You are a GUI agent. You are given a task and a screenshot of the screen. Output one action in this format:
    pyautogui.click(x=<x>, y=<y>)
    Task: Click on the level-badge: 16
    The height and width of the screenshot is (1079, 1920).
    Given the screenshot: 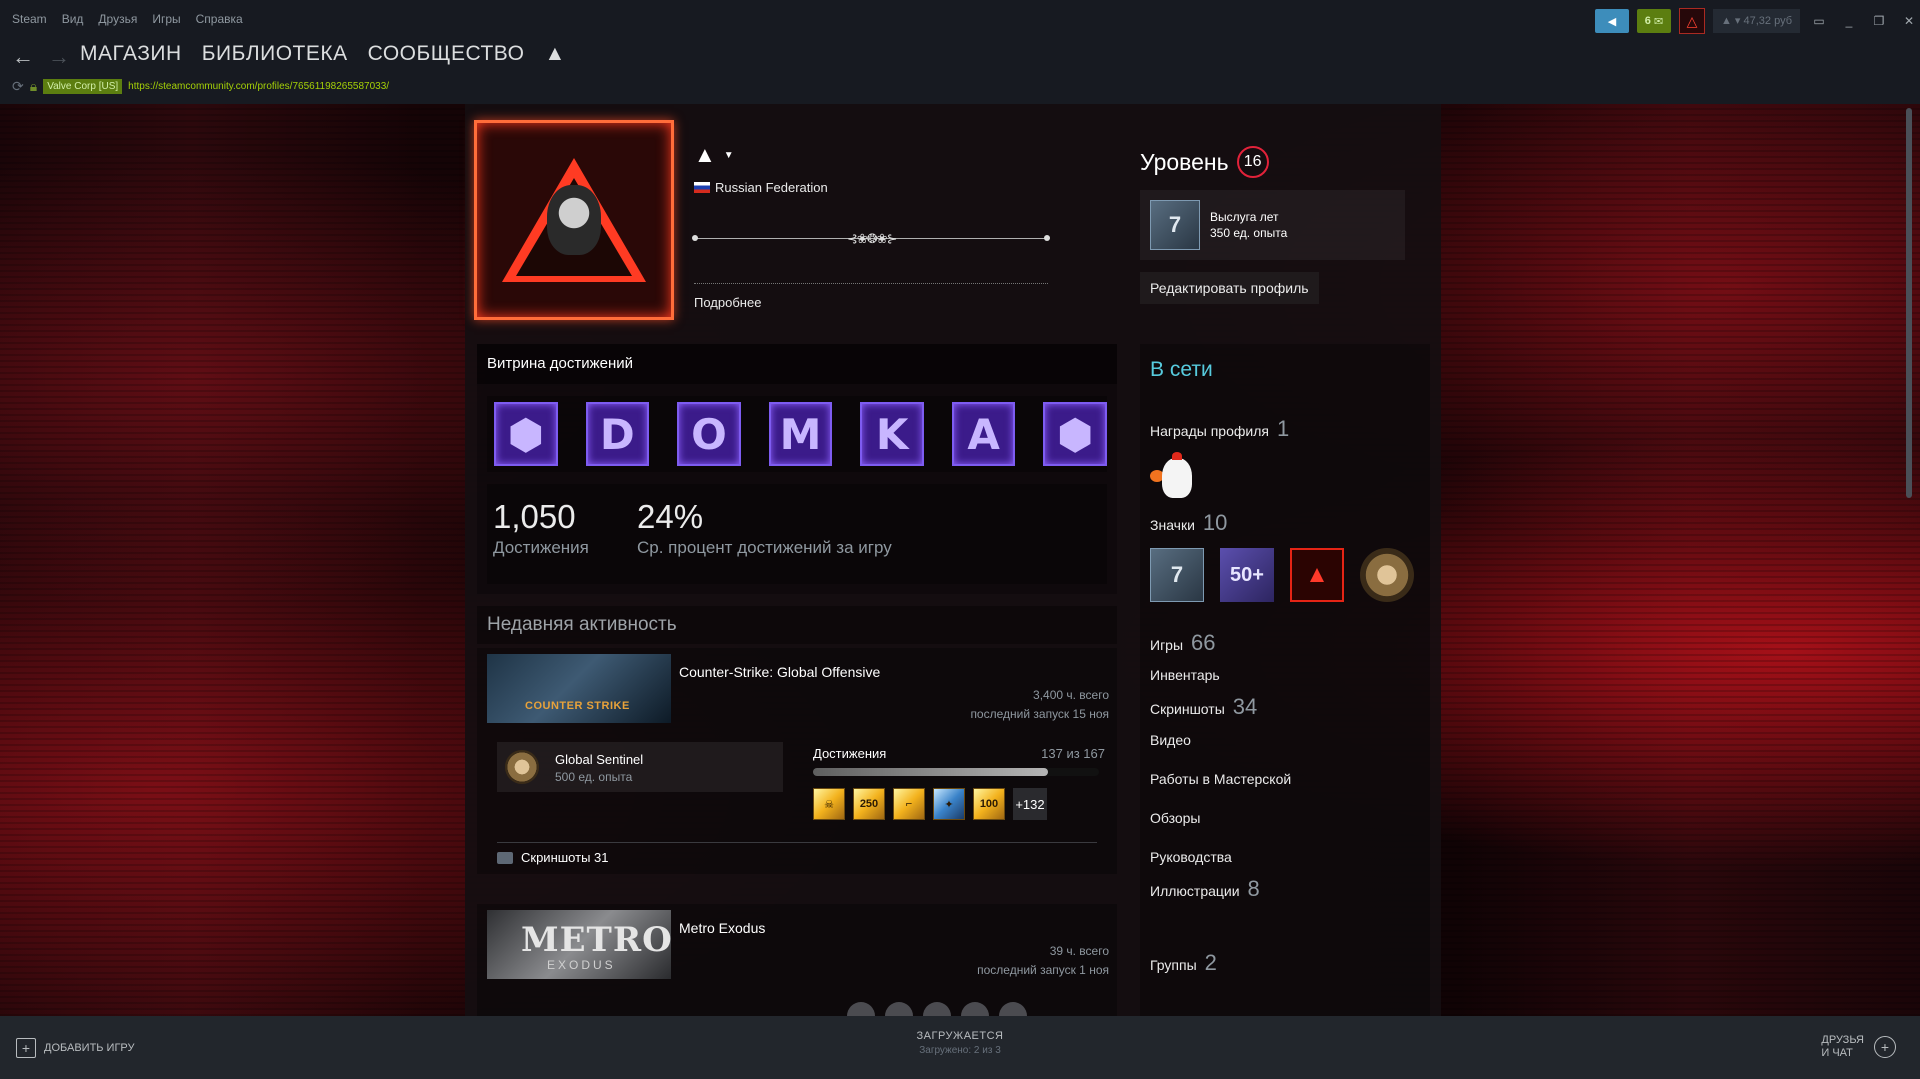 What is the action you would take?
    pyautogui.click(x=1252, y=162)
    